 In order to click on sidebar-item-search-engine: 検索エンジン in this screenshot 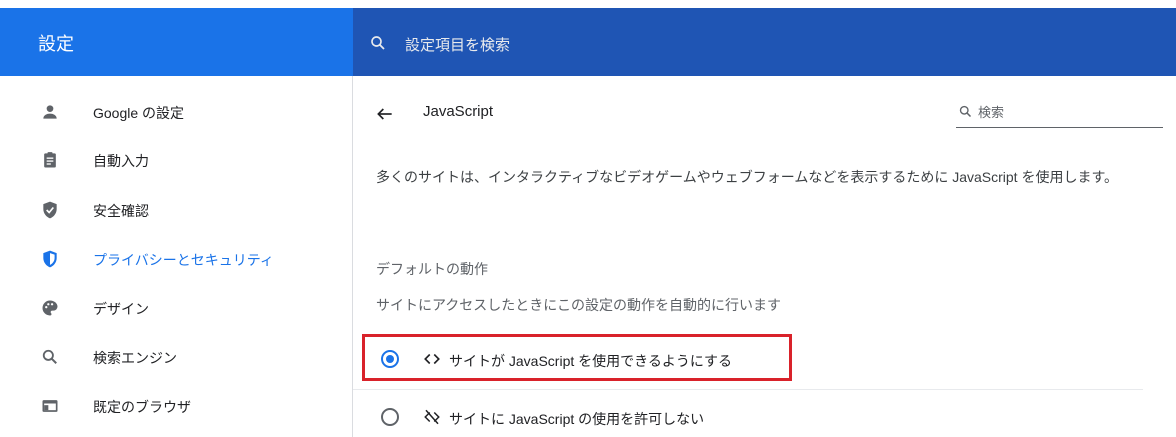, I will do `click(176, 357)`.